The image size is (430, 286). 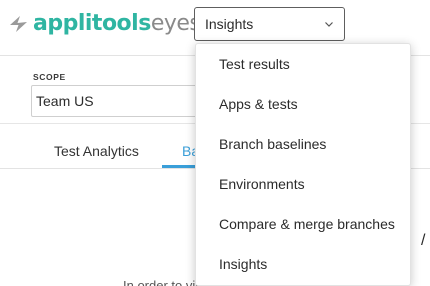 I want to click on logo-product-text: eyes, so click(x=175, y=23).